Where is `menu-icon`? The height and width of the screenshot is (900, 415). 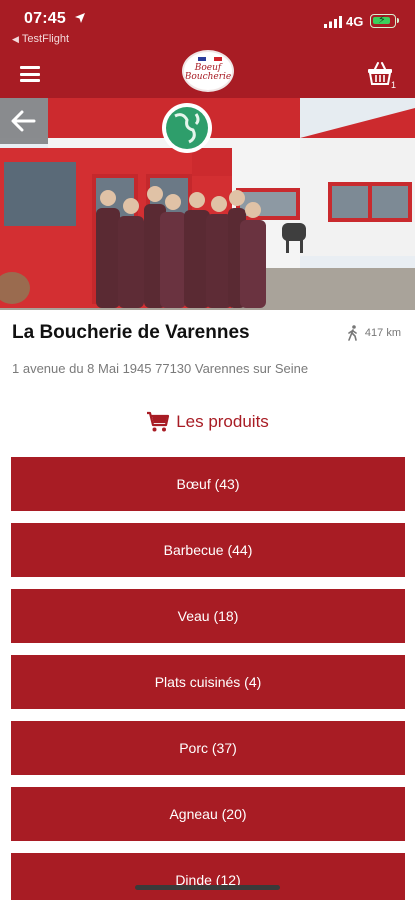
menu-icon is located at coordinates (30, 67).